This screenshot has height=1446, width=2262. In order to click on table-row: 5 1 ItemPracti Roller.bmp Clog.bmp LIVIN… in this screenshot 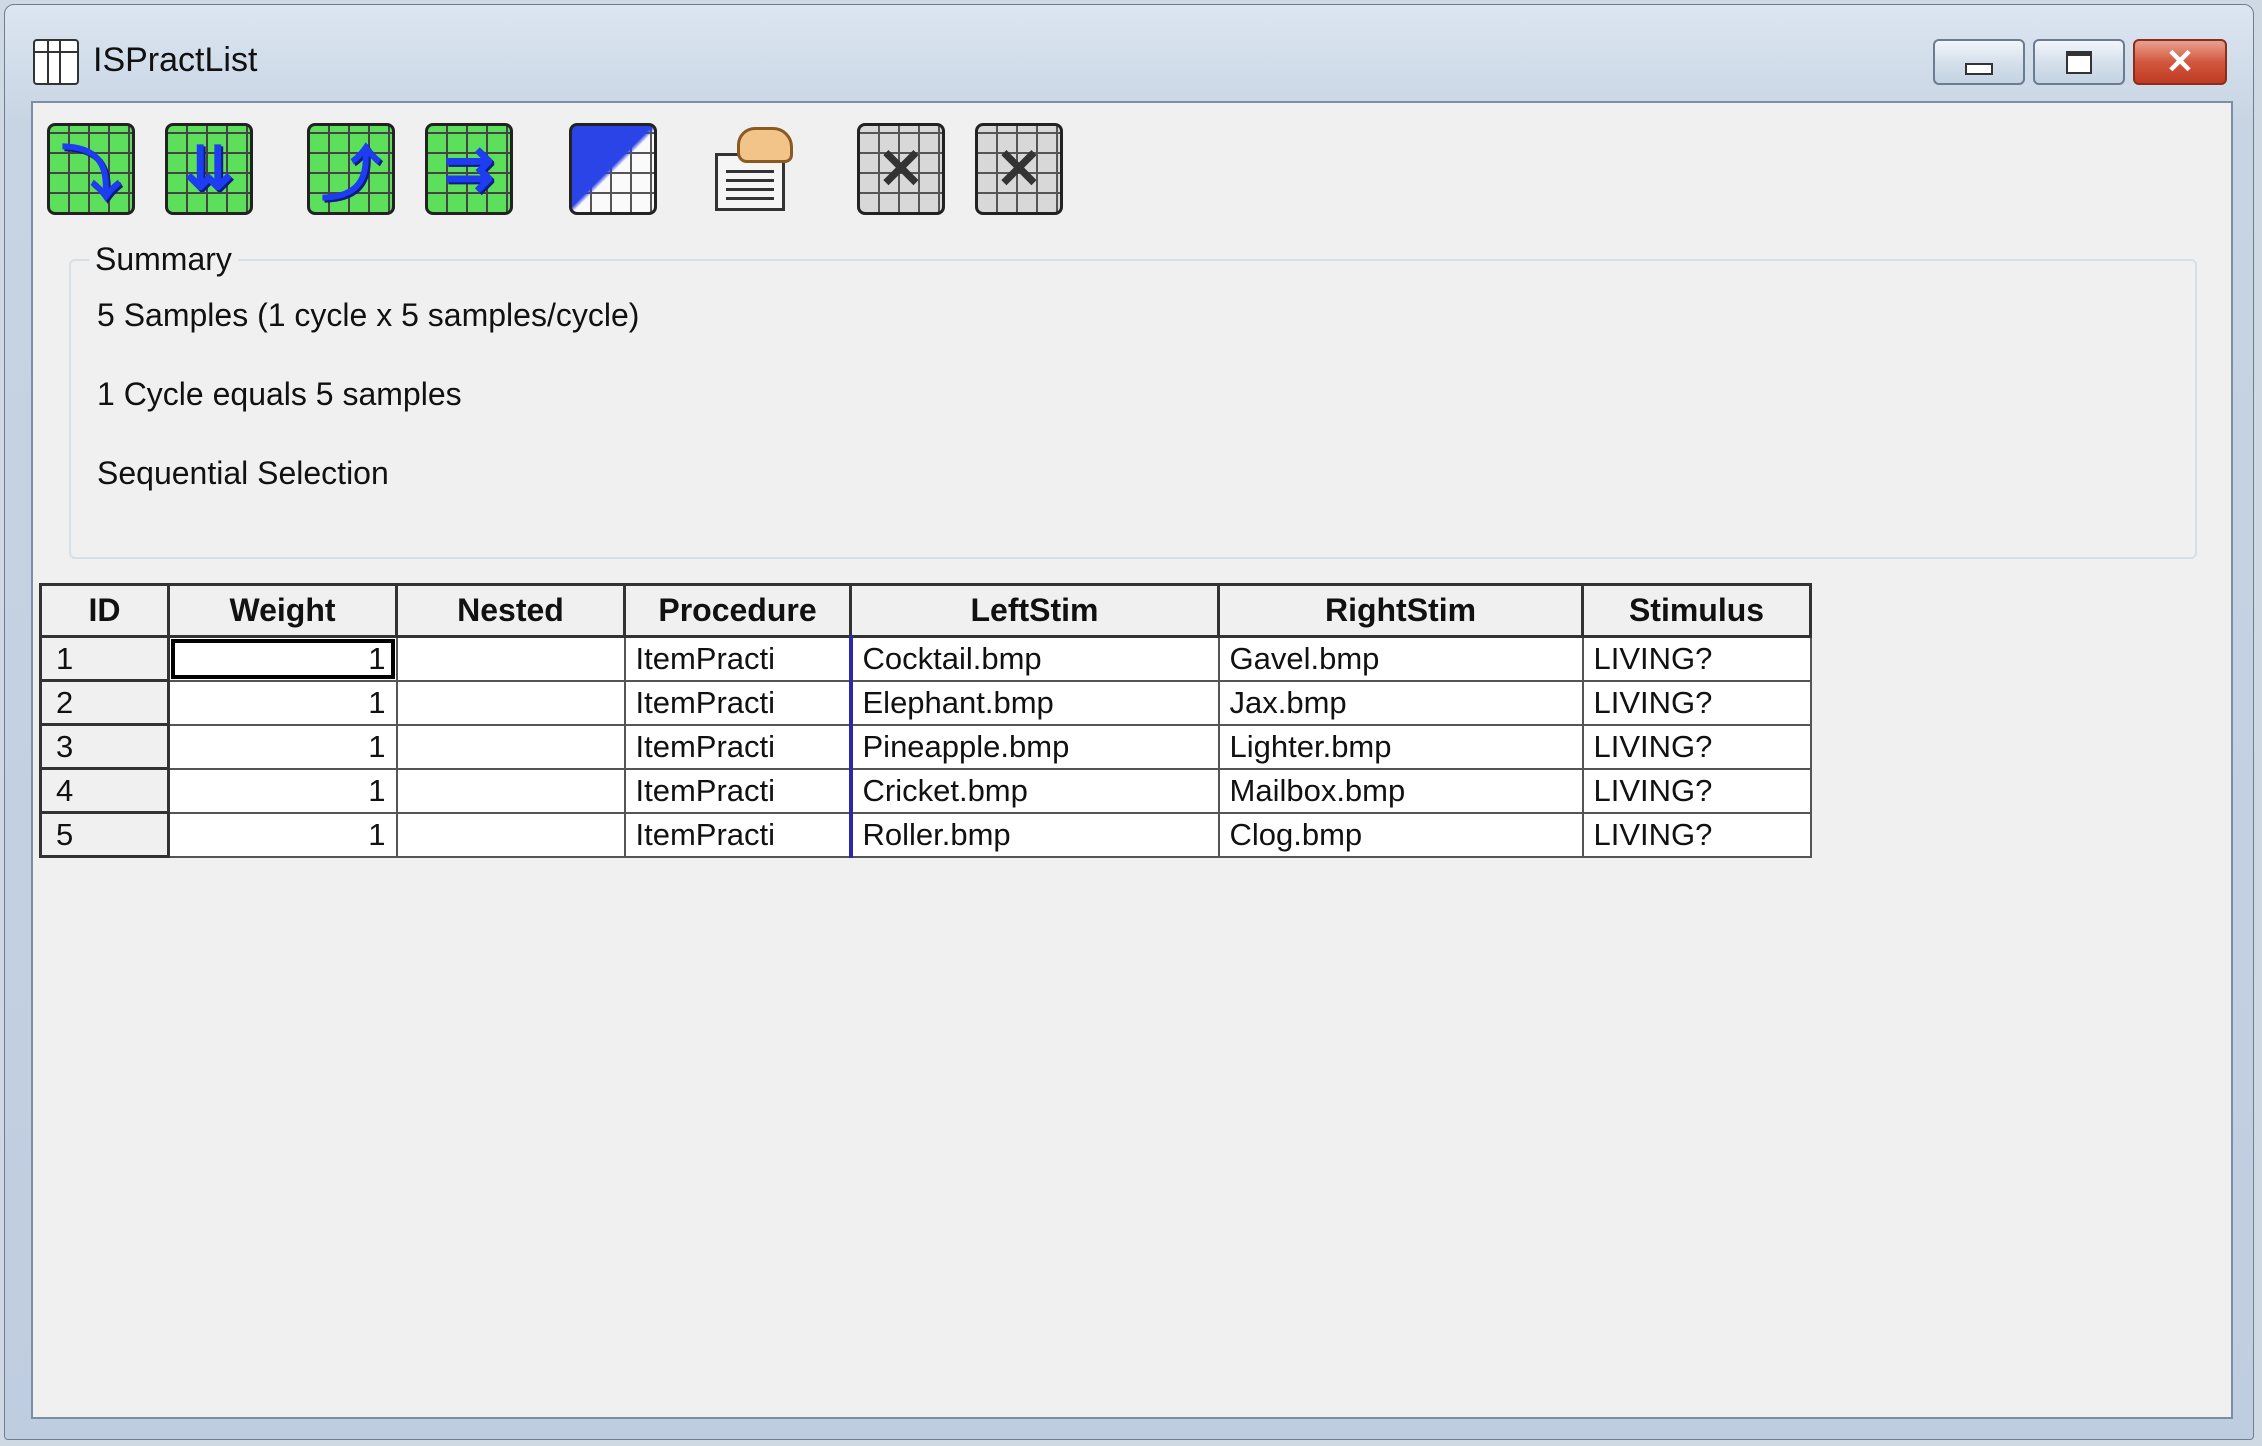, I will do `click(925, 834)`.